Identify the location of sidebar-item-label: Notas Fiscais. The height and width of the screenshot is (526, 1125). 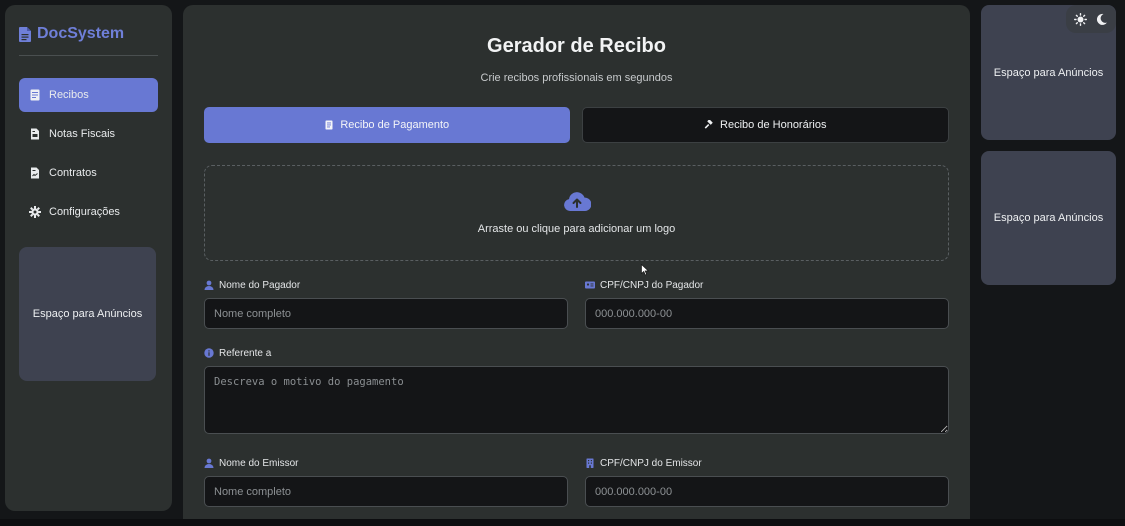
(82, 134).